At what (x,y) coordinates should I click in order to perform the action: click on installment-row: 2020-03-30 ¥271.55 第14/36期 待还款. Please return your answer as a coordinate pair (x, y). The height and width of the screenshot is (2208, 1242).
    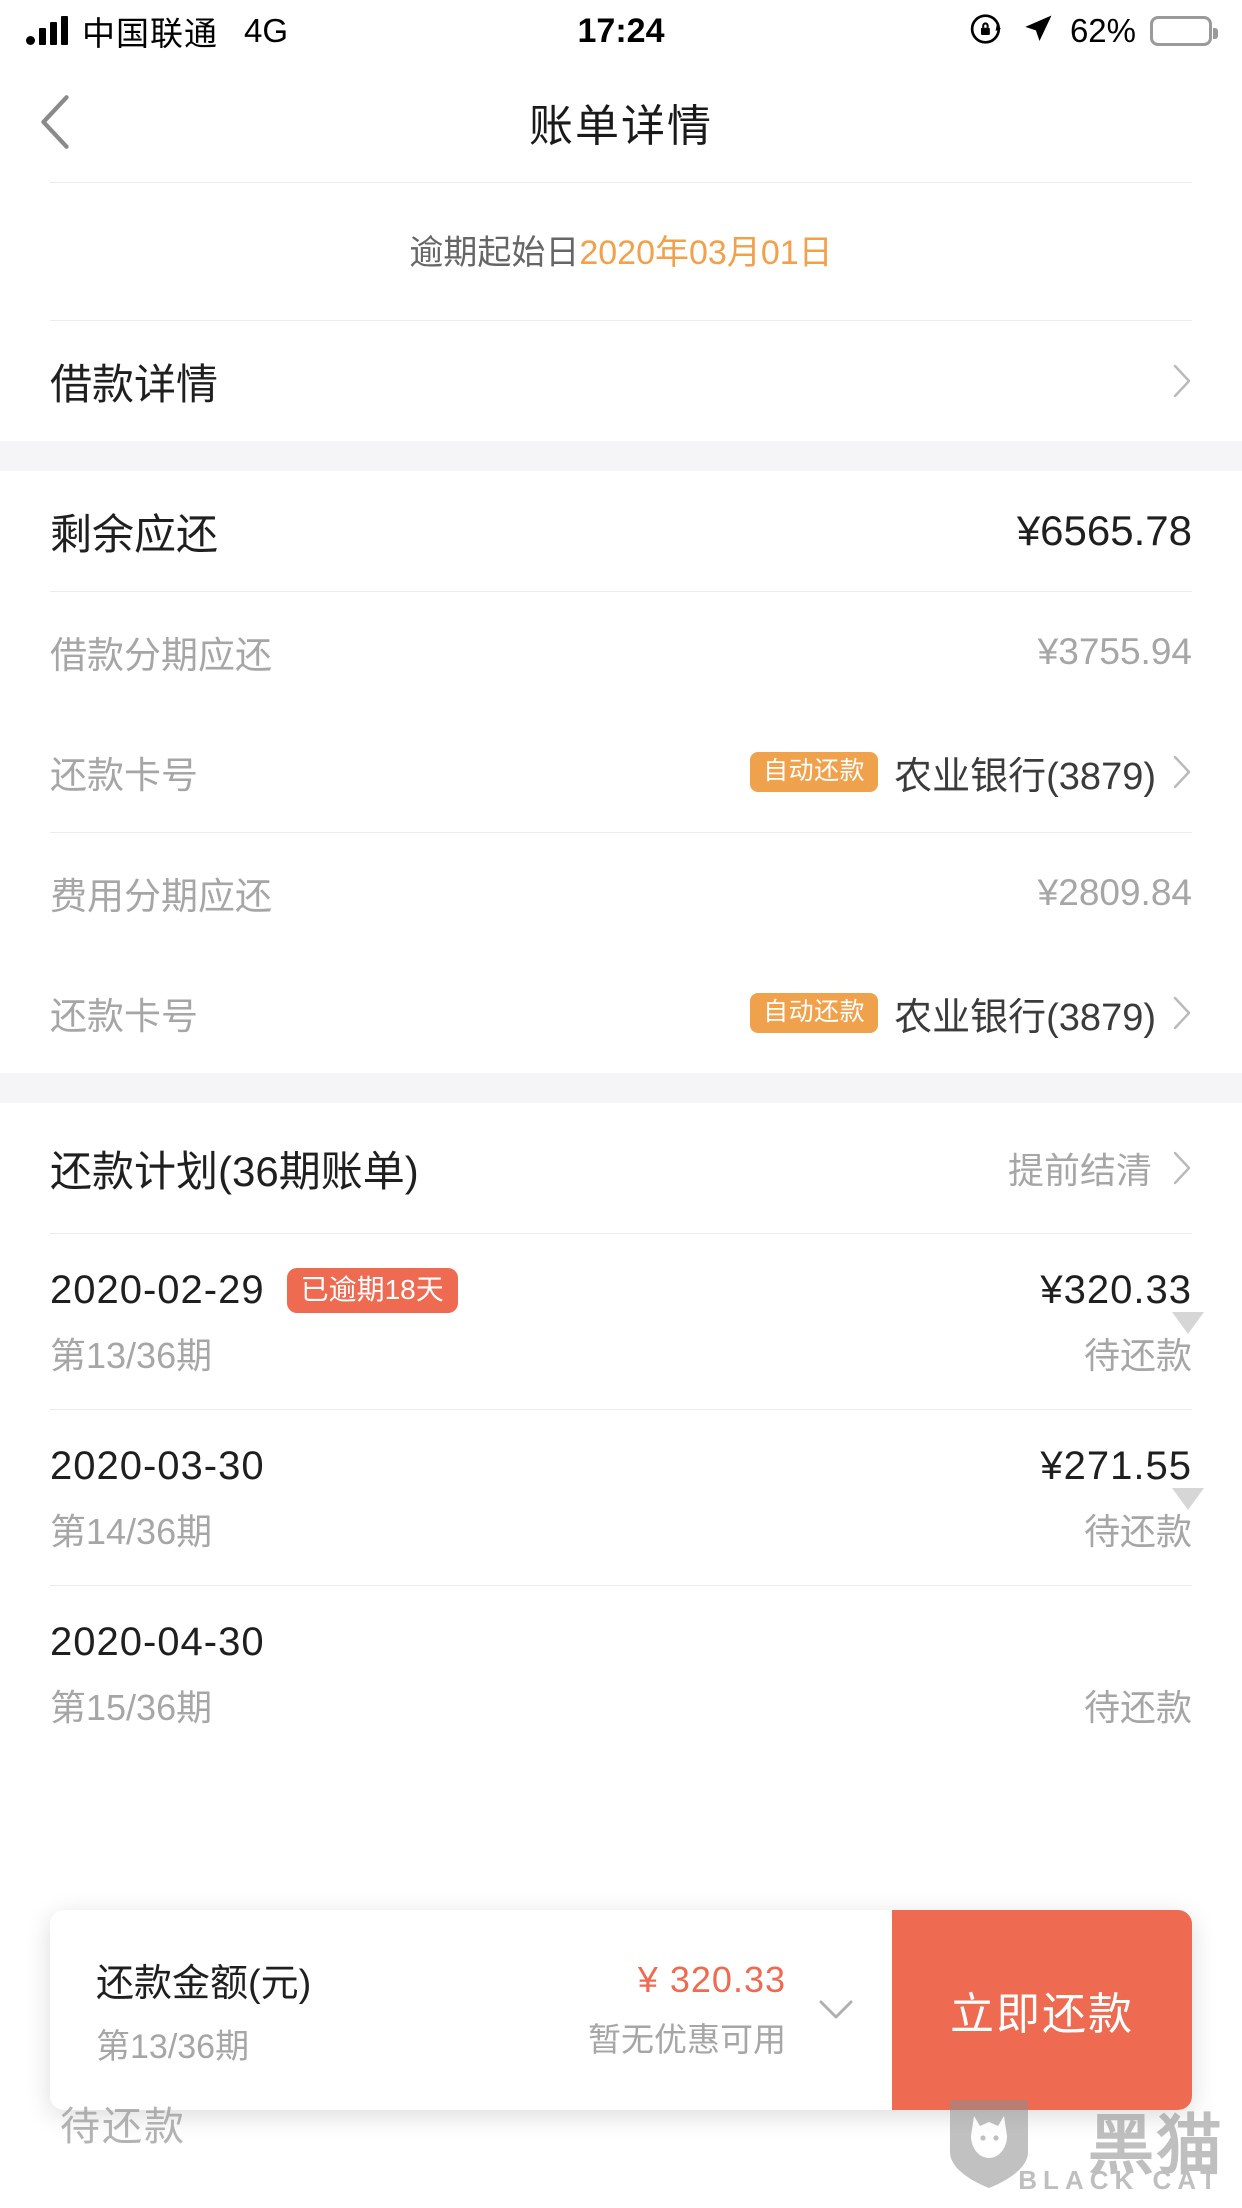
    Looking at the image, I should click on (621, 1497).